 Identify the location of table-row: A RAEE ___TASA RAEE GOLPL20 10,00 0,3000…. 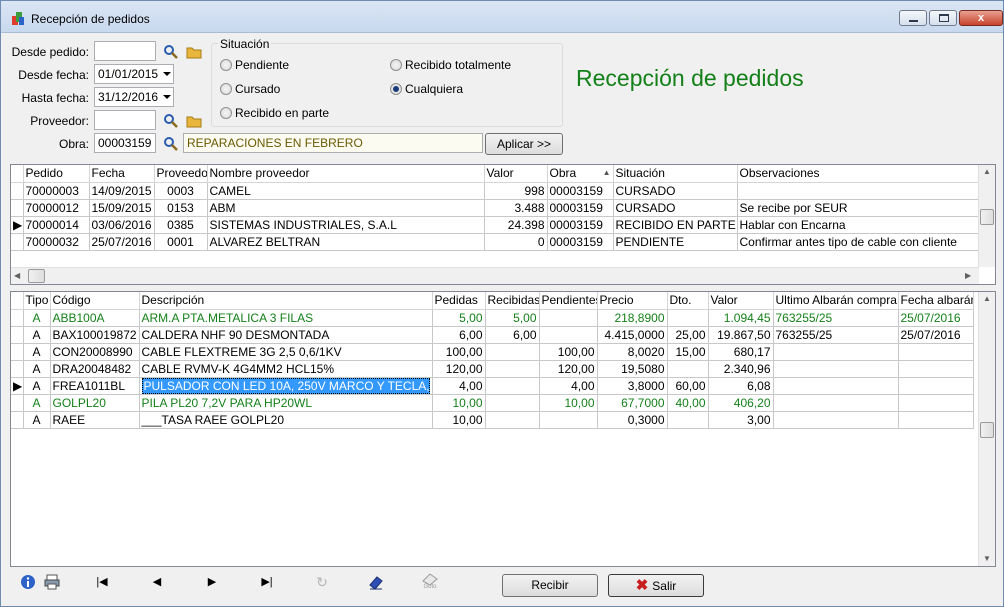
(492, 420).